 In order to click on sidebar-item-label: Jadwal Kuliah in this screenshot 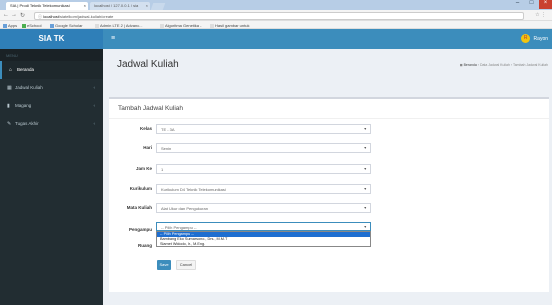, I will do `click(29, 87)`.